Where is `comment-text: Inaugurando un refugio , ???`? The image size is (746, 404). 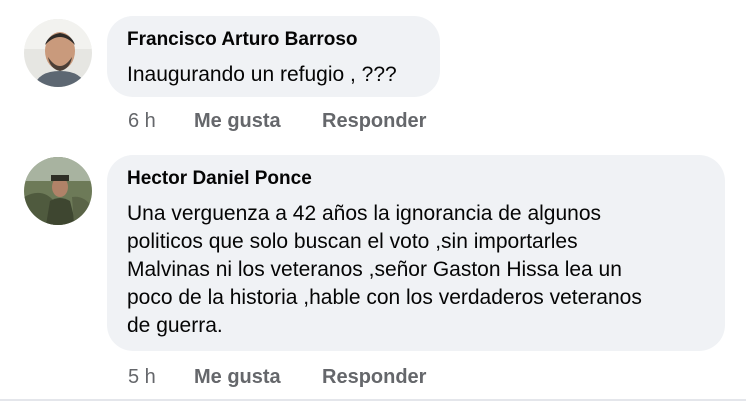
comment-text: Inaugurando un refugio , ??? is located at coordinates (262, 74).